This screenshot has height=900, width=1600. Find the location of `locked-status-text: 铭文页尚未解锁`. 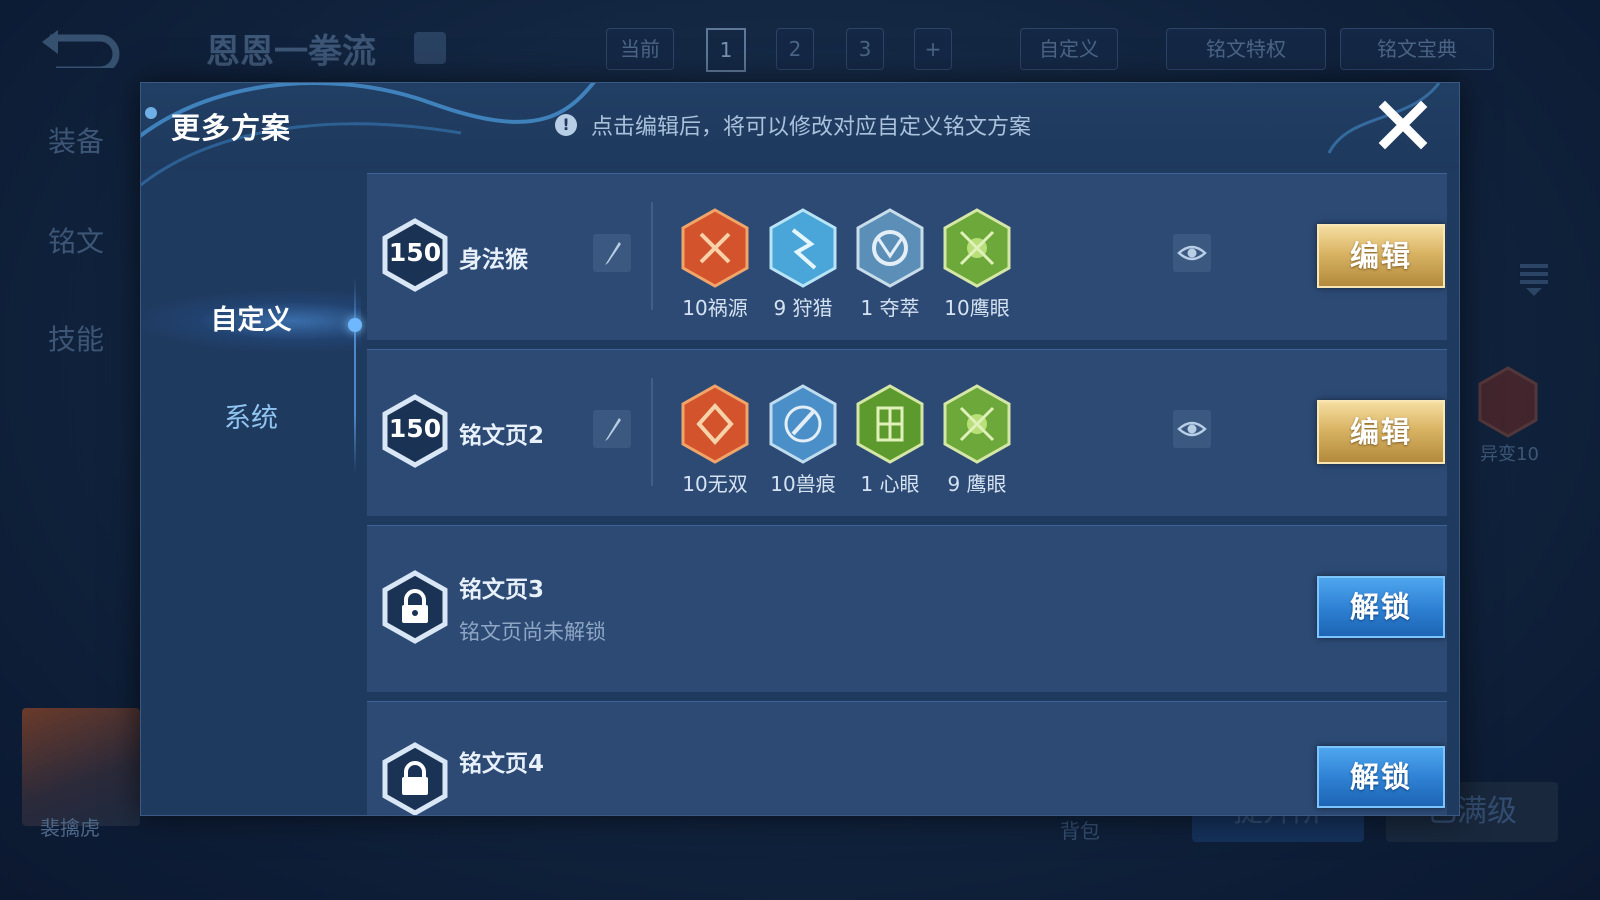

locked-status-text: 铭文页尚未解锁 is located at coordinates (532, 632).